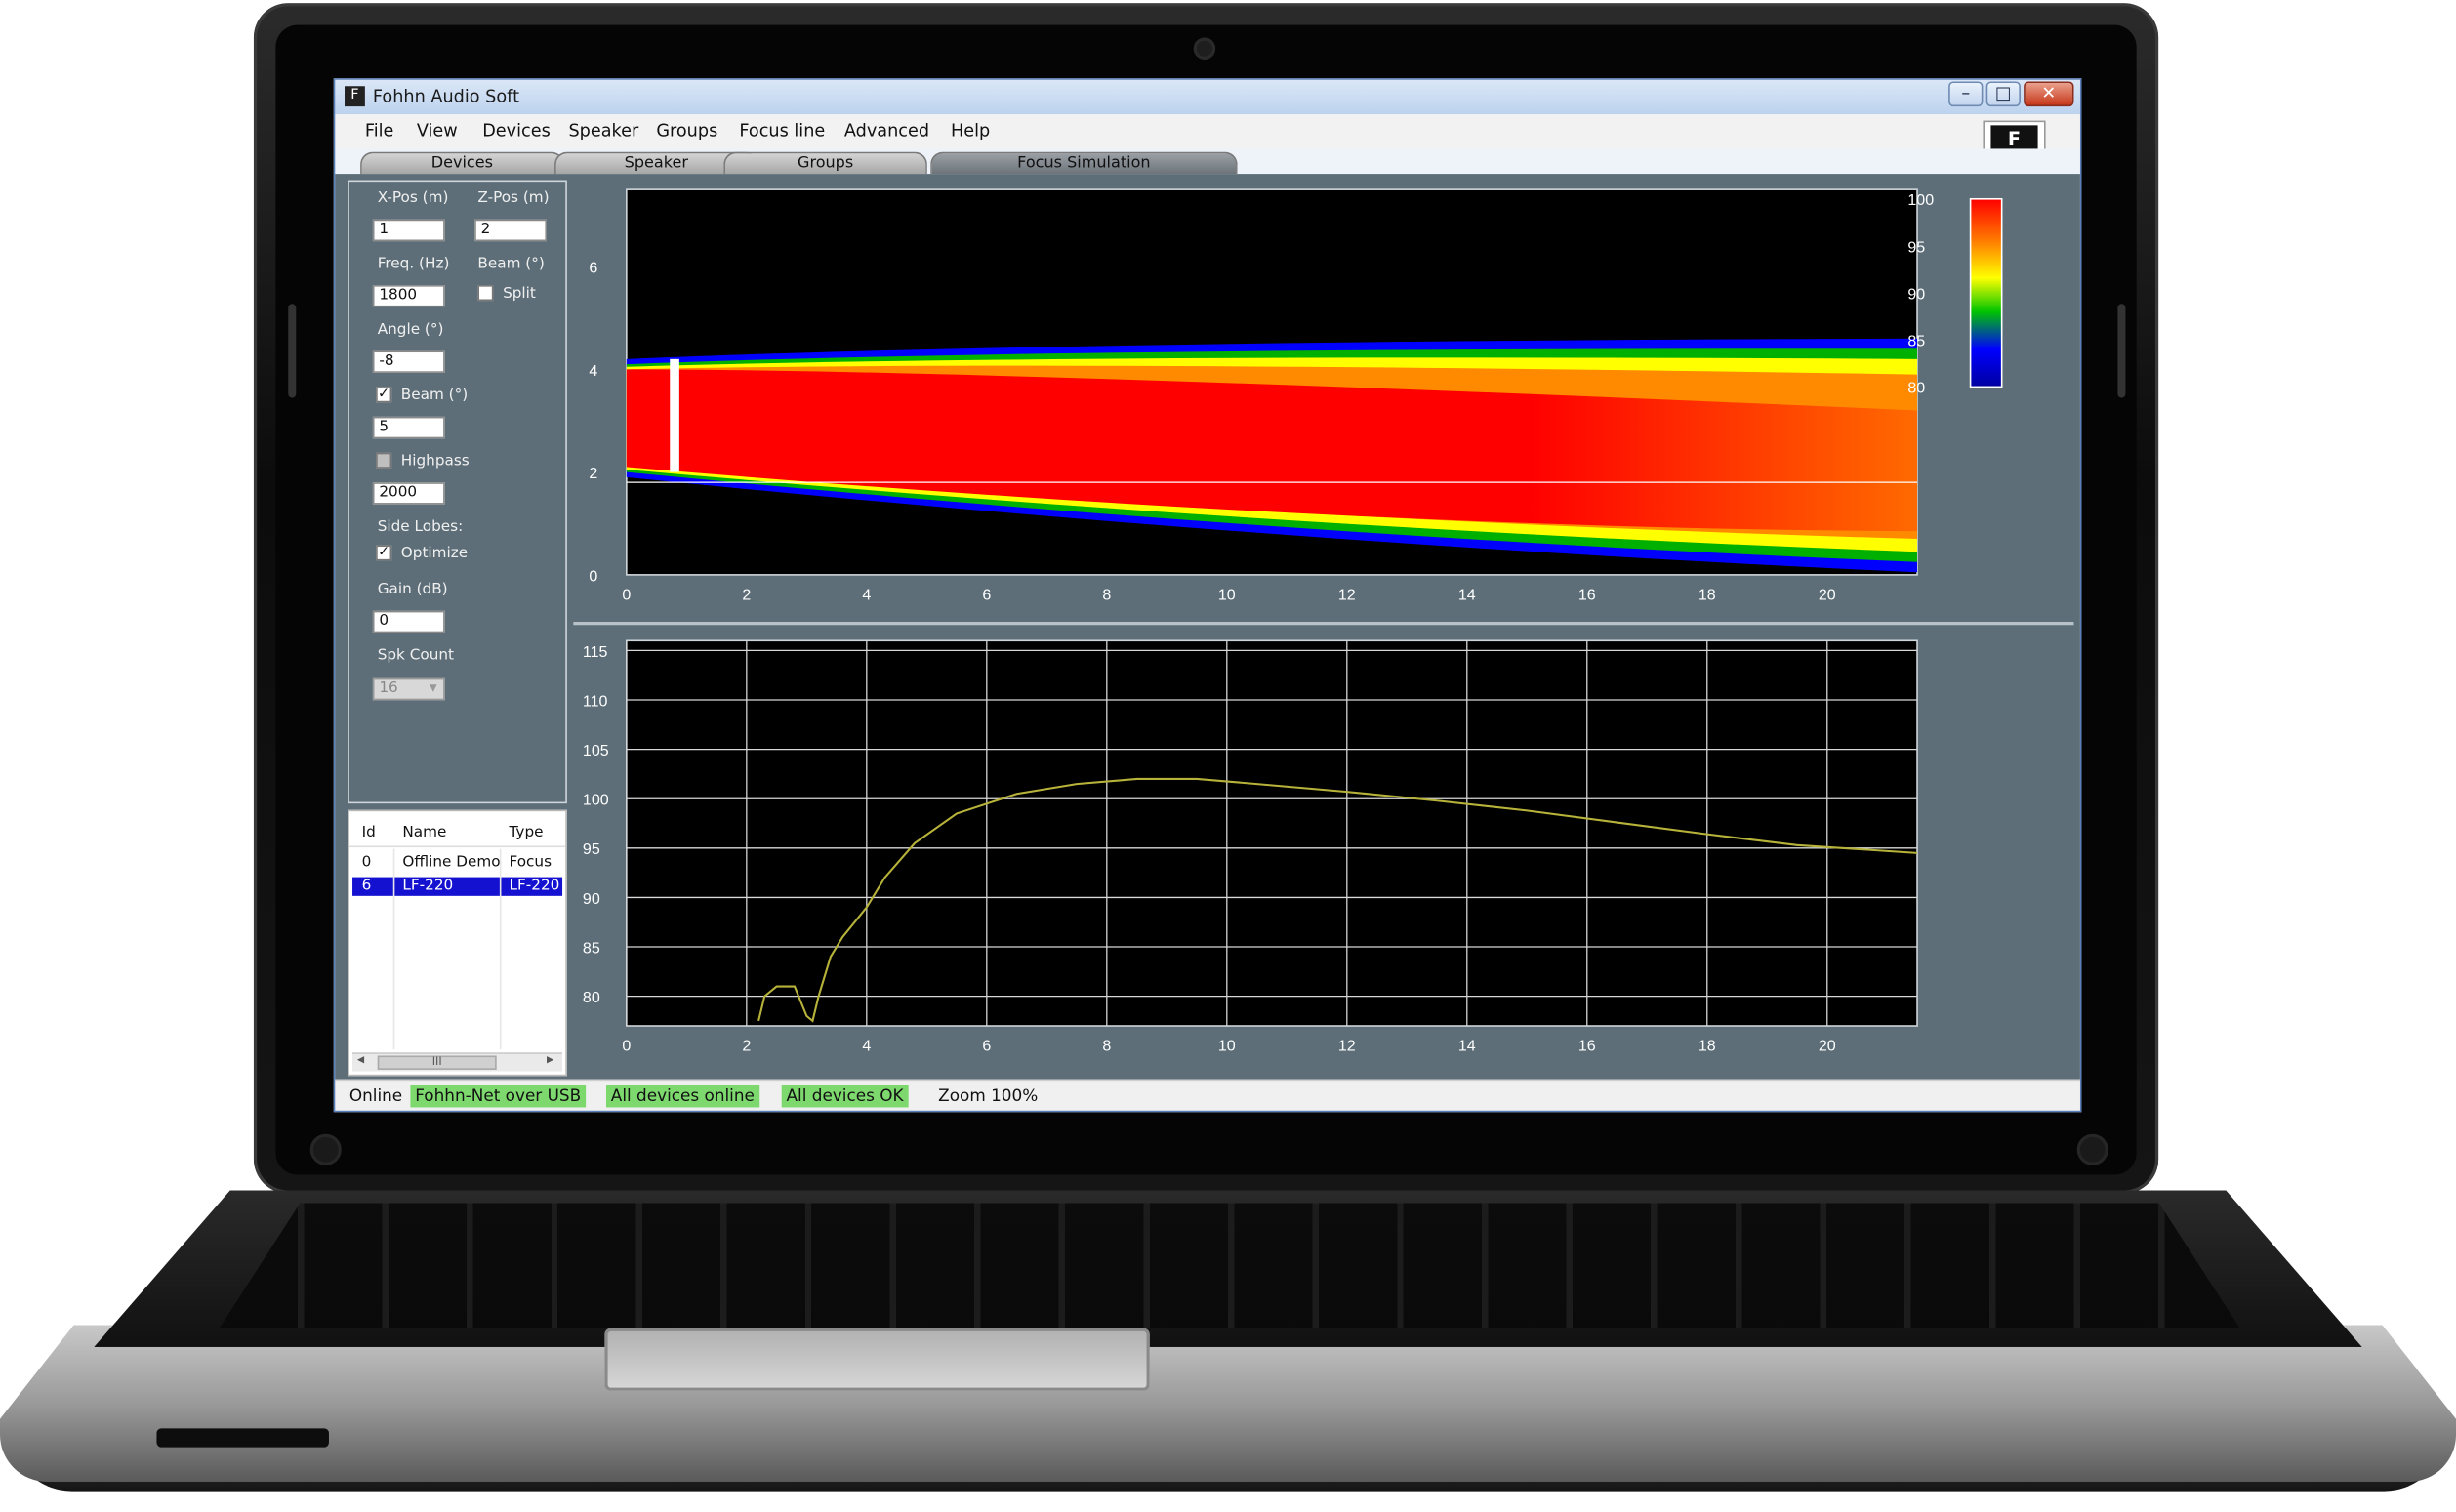  What do you see at coordinates (513, 198) in the screenshot?
I see `zpos-label: Z-Pos (m)` at bounding box center [513, 198].